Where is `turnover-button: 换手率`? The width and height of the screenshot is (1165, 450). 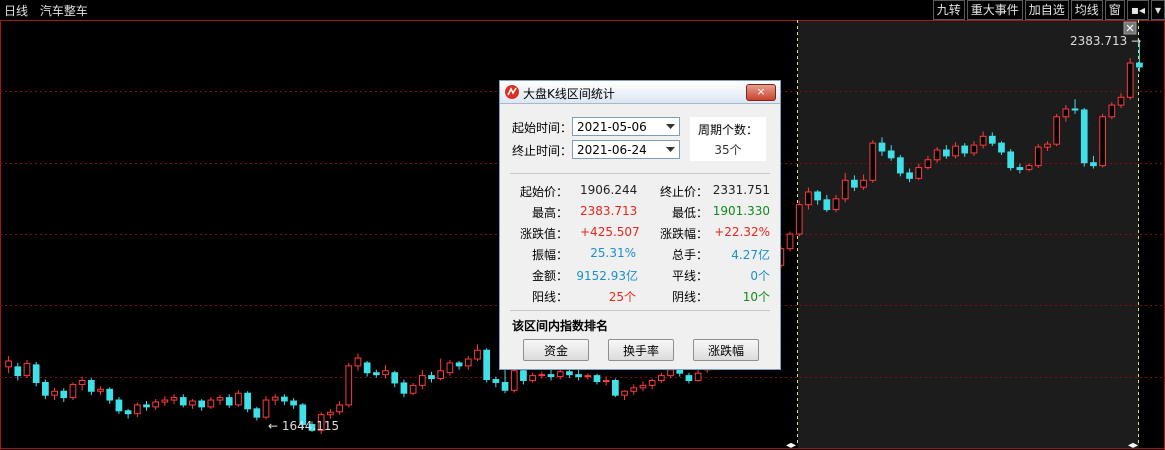
turnover-button: 换手率 is located at coordinates (641, 350).